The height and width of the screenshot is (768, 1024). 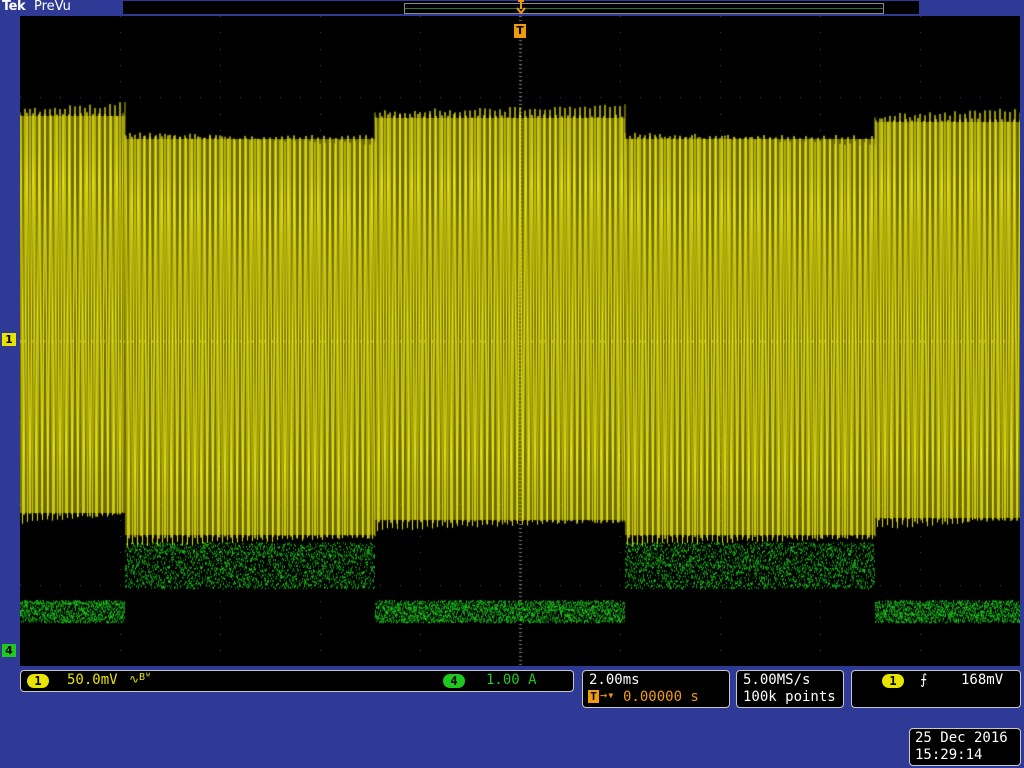 I want to click on trigger-slope-icon: ⨍, so click(x=924, y=680).